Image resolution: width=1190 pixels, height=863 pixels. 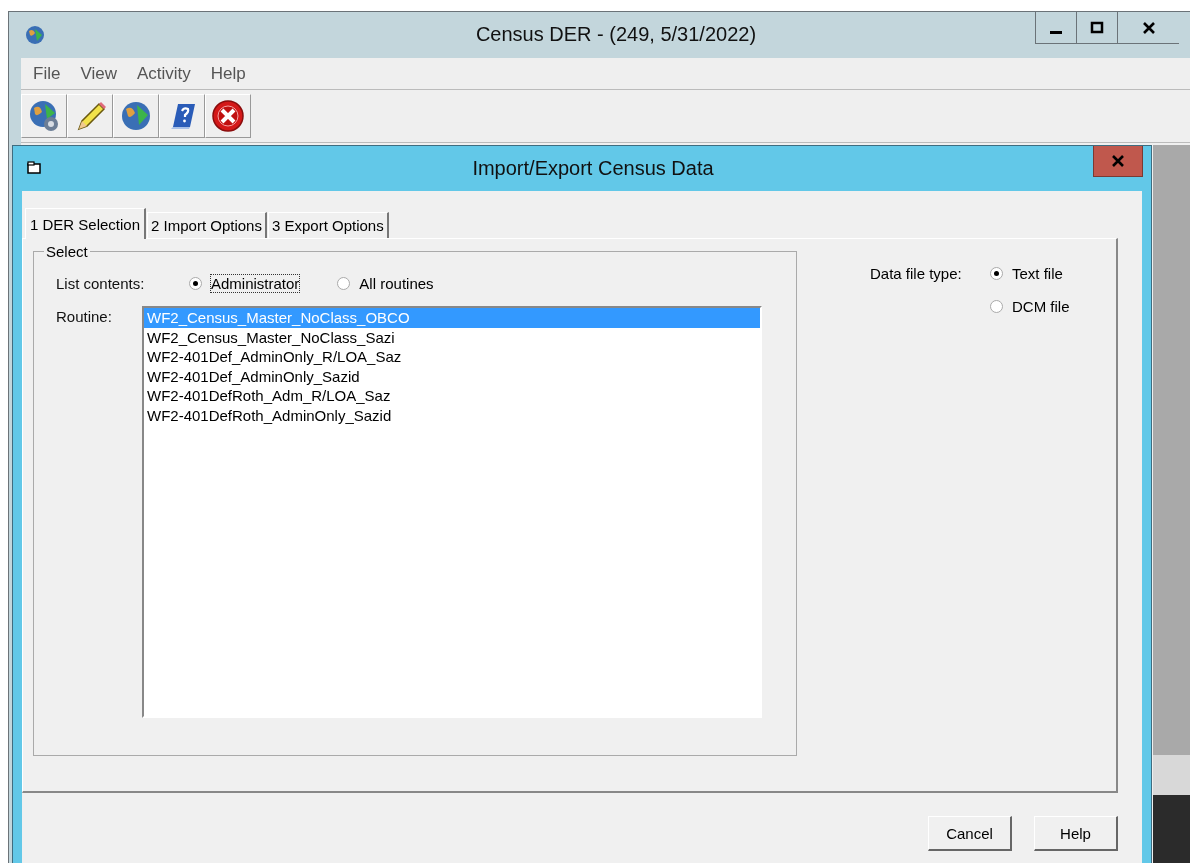 I want to click on menu-item: File, so click(x=47, y=73).